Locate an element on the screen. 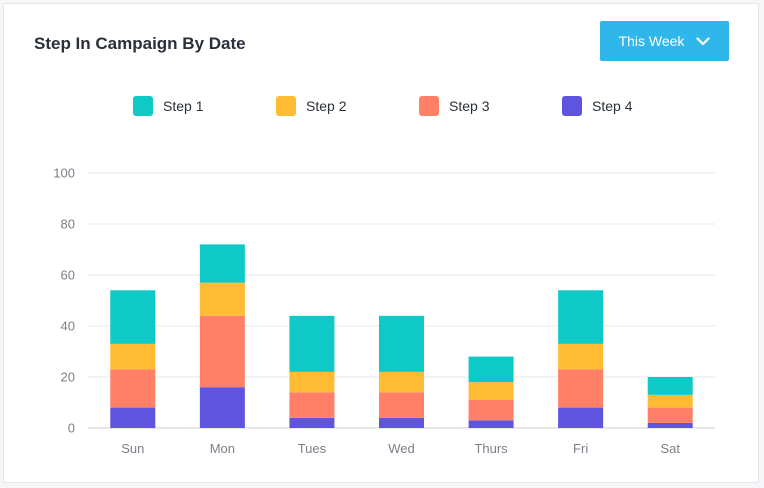 The image size is (764, 488). y-tick-label: 0 is located at coordinates (71, 428).